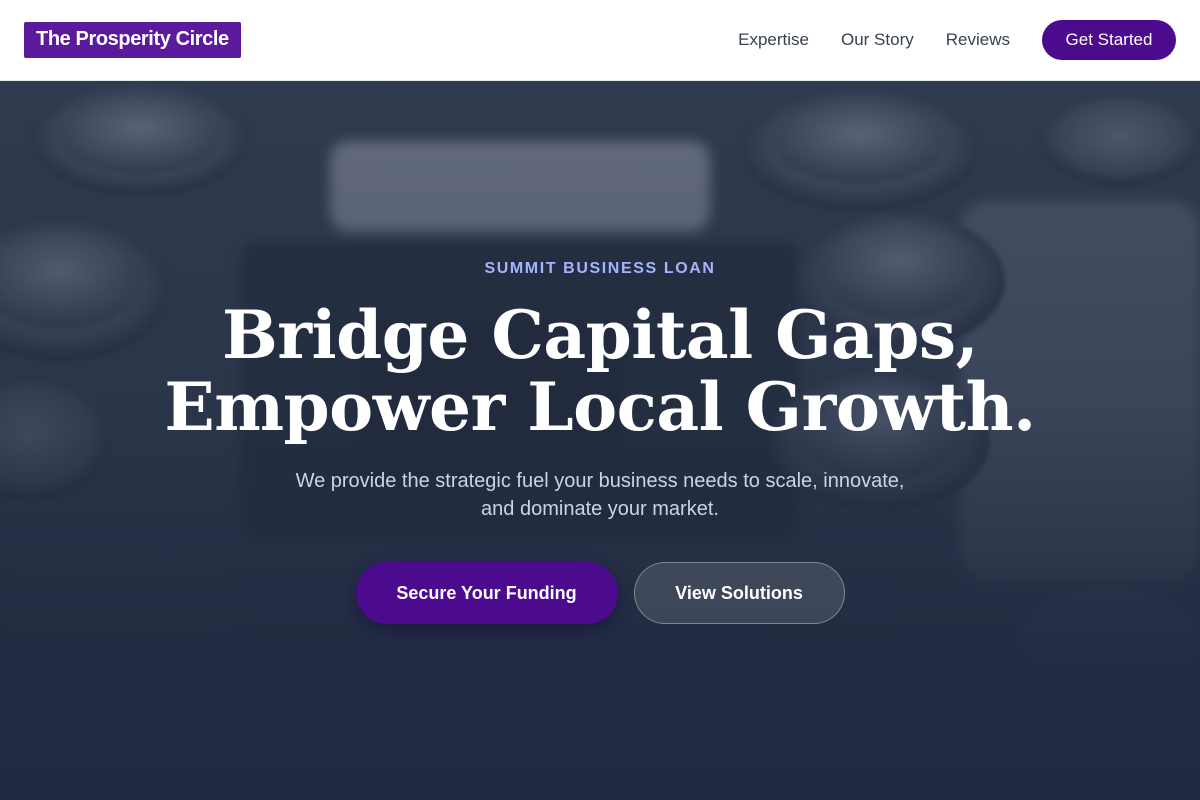  What do you see at coordinates (600, 335) in the screenshot?
I see `hero-headline-line1: Bridge Capital Gaps,` at bounding box center [600, 335].